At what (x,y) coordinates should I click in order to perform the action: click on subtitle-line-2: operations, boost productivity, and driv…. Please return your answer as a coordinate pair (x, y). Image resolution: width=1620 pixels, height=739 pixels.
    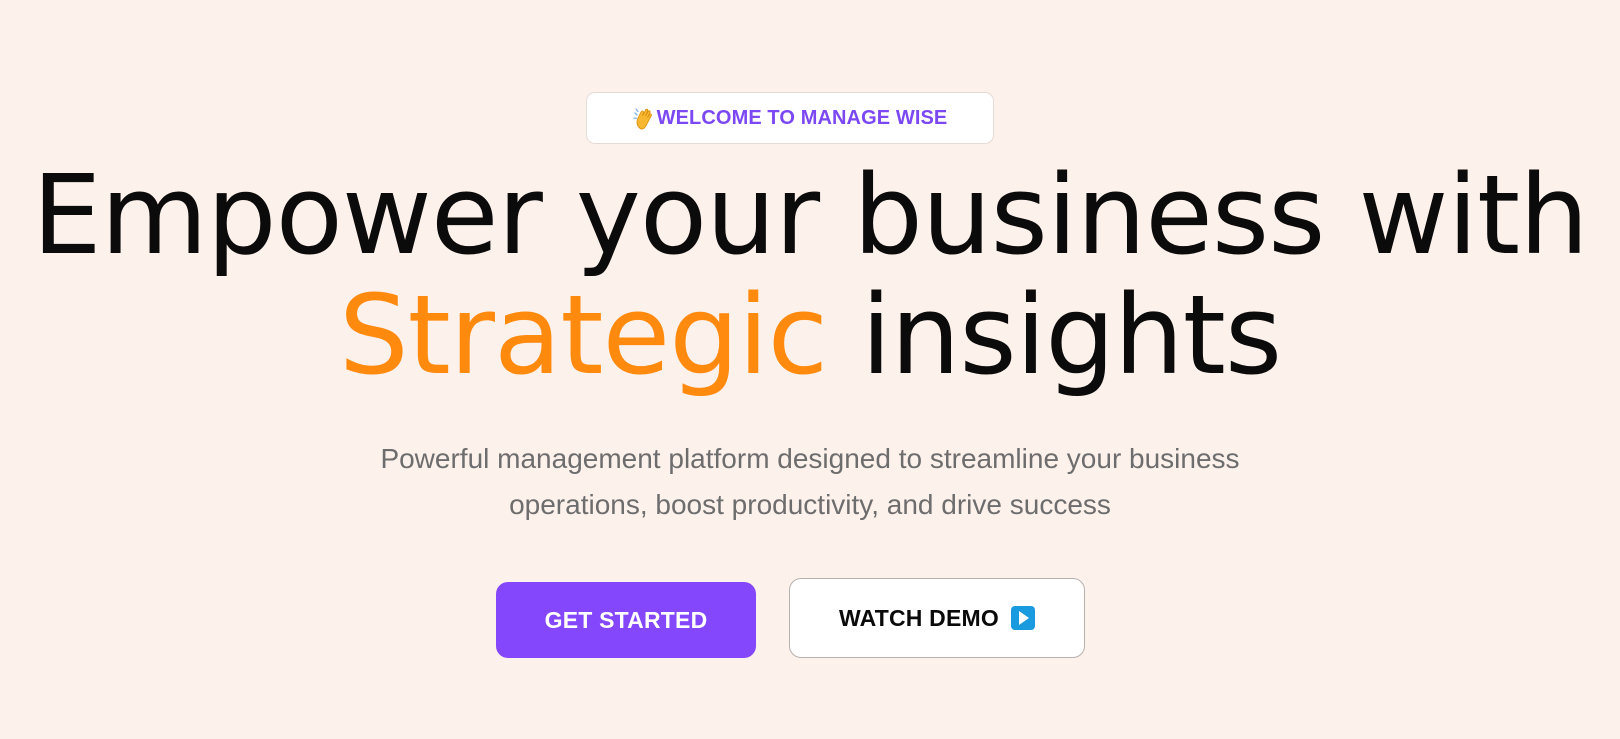
    Looking at the image, I should click on (810, 504).